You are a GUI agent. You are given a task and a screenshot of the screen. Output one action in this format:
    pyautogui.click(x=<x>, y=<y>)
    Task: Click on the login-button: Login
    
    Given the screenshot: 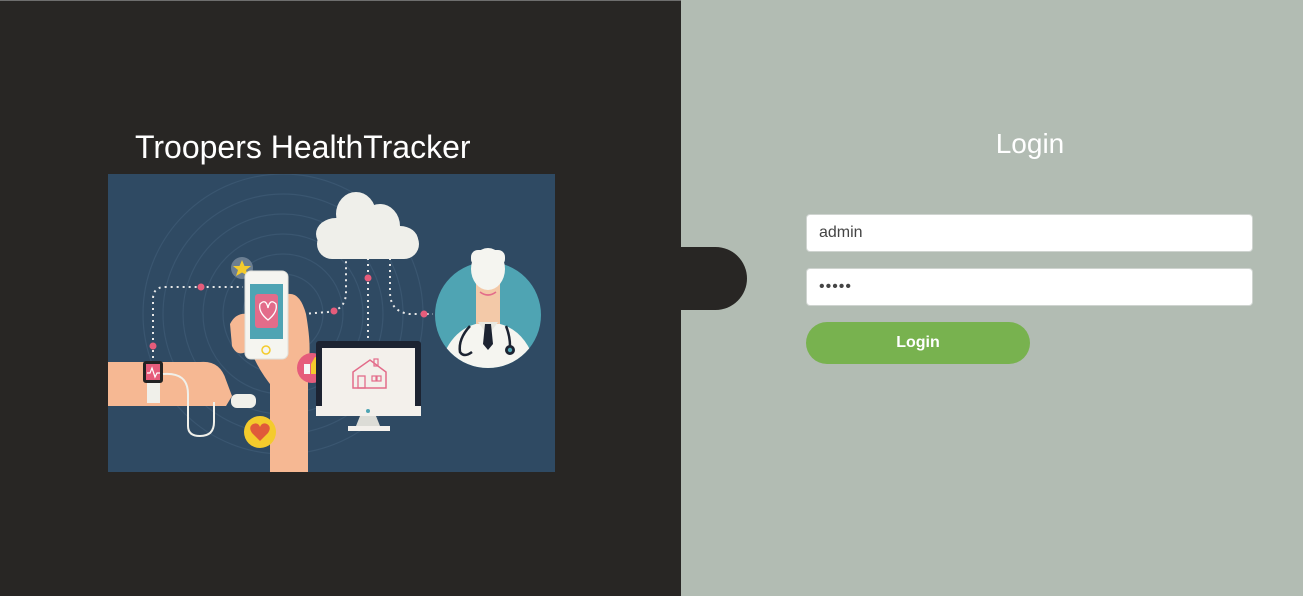 What is the action you would take?
    pyautogui.click(x=918, y=343)
    